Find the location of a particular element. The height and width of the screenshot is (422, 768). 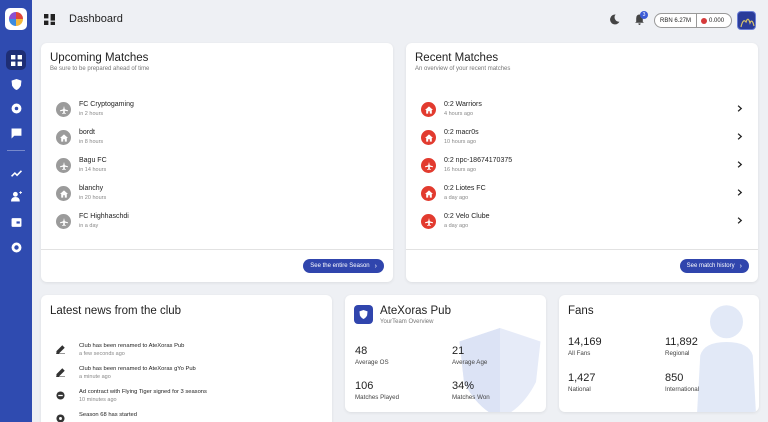

sidebar-item-transfers is located at coordinates (16, 196).